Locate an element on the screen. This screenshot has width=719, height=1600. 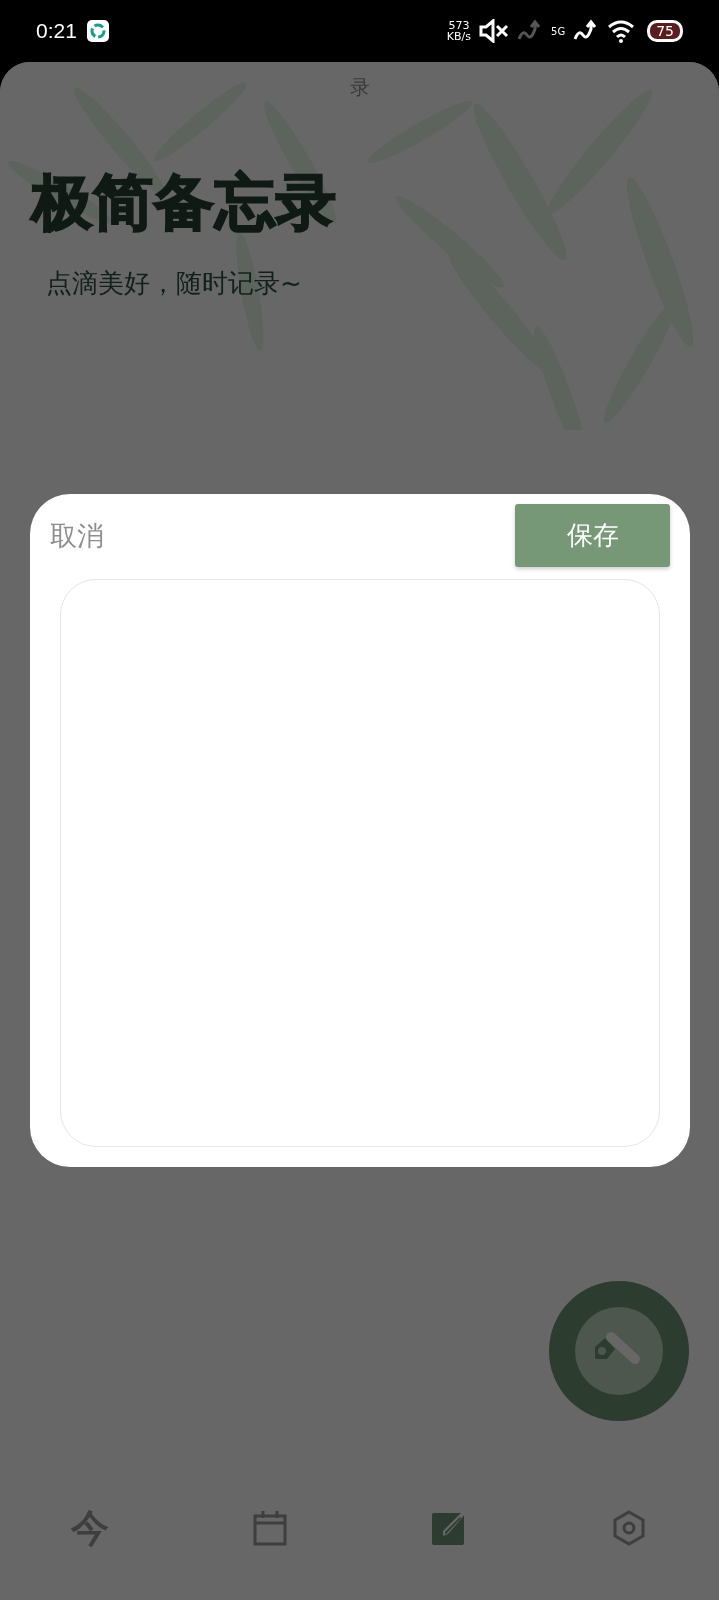
save-button: 保存 is located at coordinates (592, 535).